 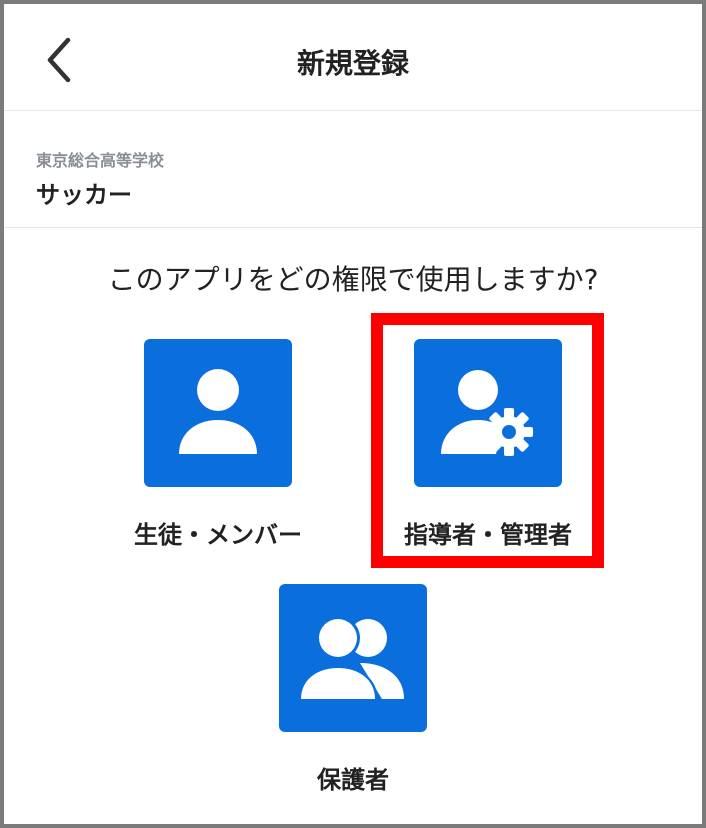 I want to click on role-question: このアプリをどの権限で使用しますか?, so click(x=353, y=279).